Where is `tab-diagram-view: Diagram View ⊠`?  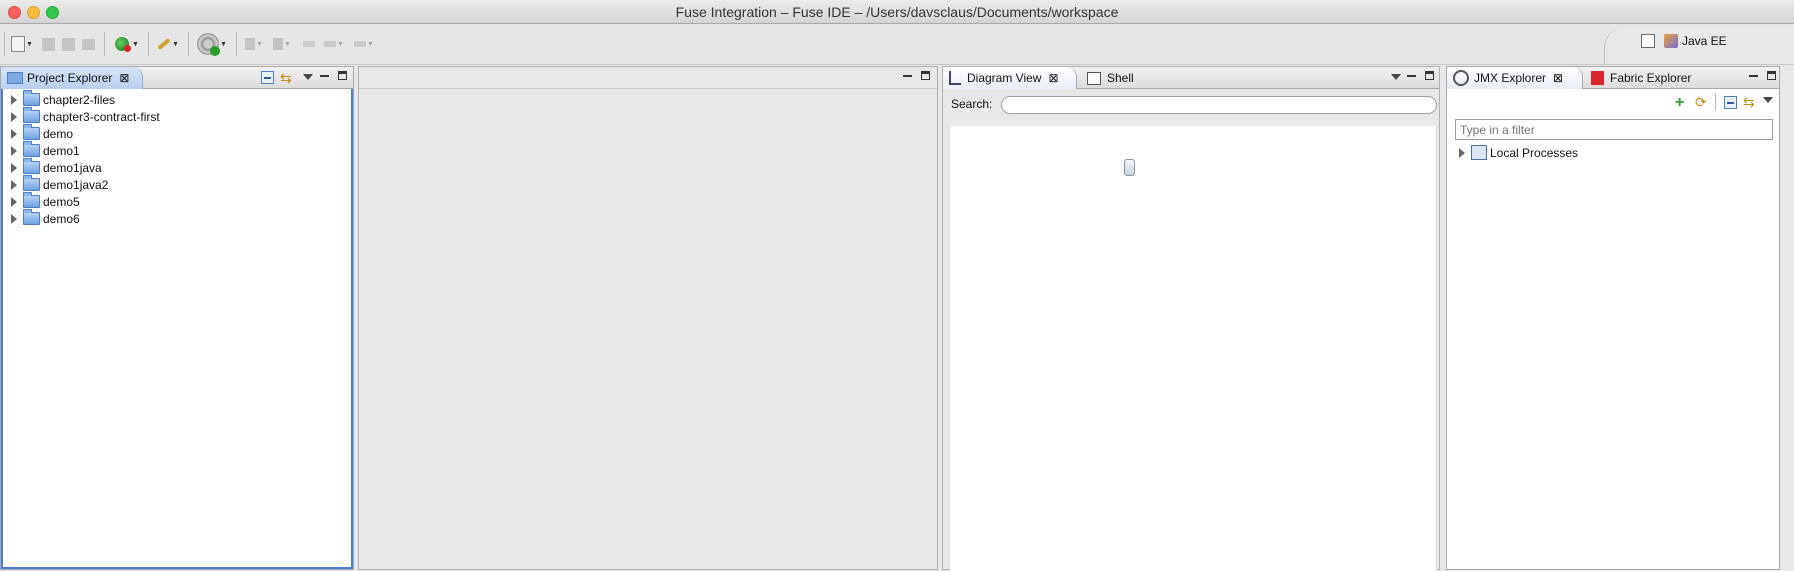 tab-diagram-view: Diagram View ⊠ is located at coordinates (1010, 78).